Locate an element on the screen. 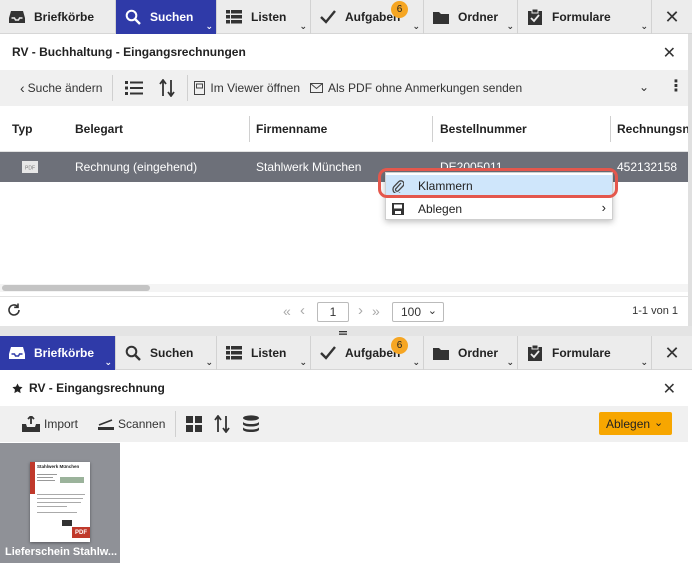 This screenshot has height=579, width=692. inbox-tray-icon is located at coordinates (17, 17).